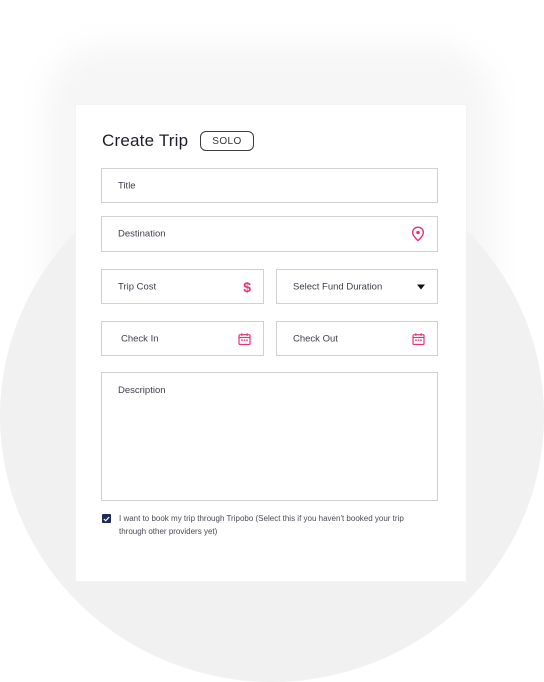 This screenshot has width=544, height=682. What do you see at coordinates (269, 436) in the screenshot?
I see `description-textarea: Description` at bounding box center [269, 436].